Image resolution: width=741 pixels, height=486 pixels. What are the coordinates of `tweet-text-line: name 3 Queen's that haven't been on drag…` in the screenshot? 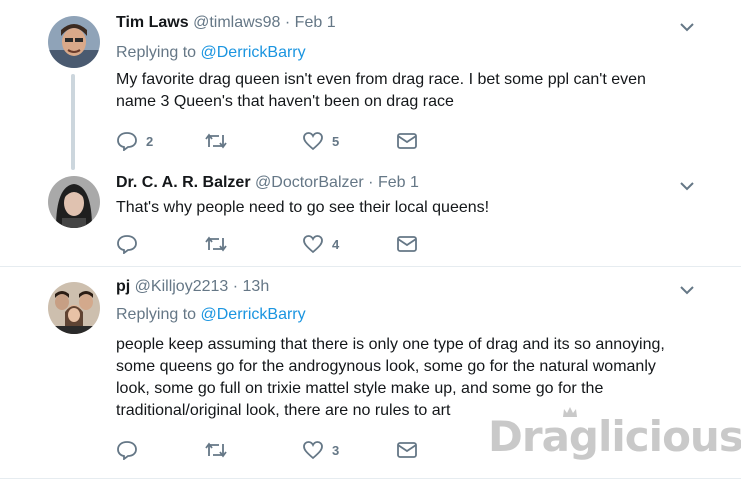 It's located at (285, 101).